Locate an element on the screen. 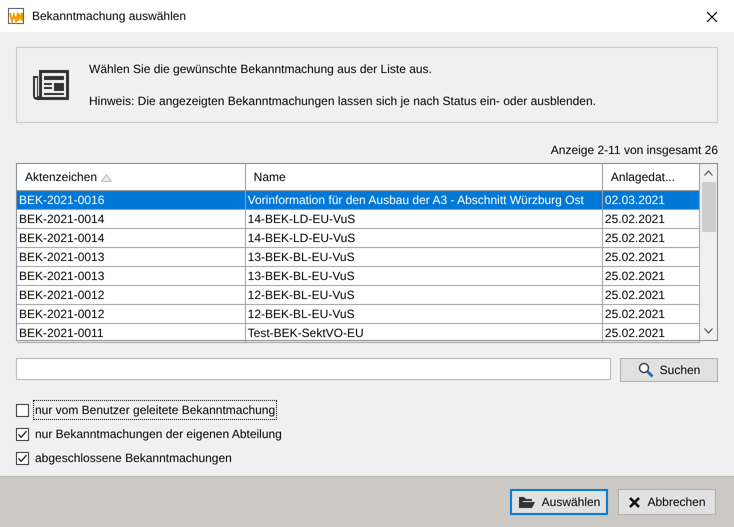  folder-icon is located at coordinates (527, 502).